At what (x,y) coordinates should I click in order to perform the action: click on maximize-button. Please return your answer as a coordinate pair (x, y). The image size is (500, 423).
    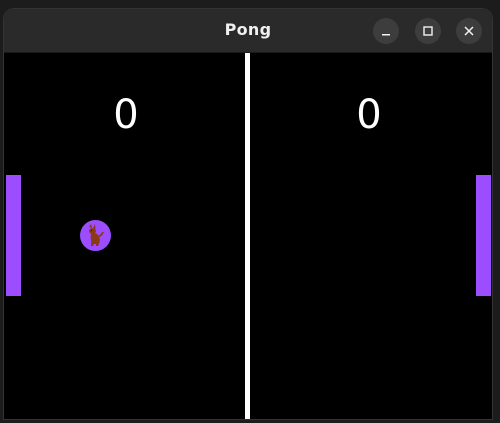
    Looking at the image, I should click on (428, 31).